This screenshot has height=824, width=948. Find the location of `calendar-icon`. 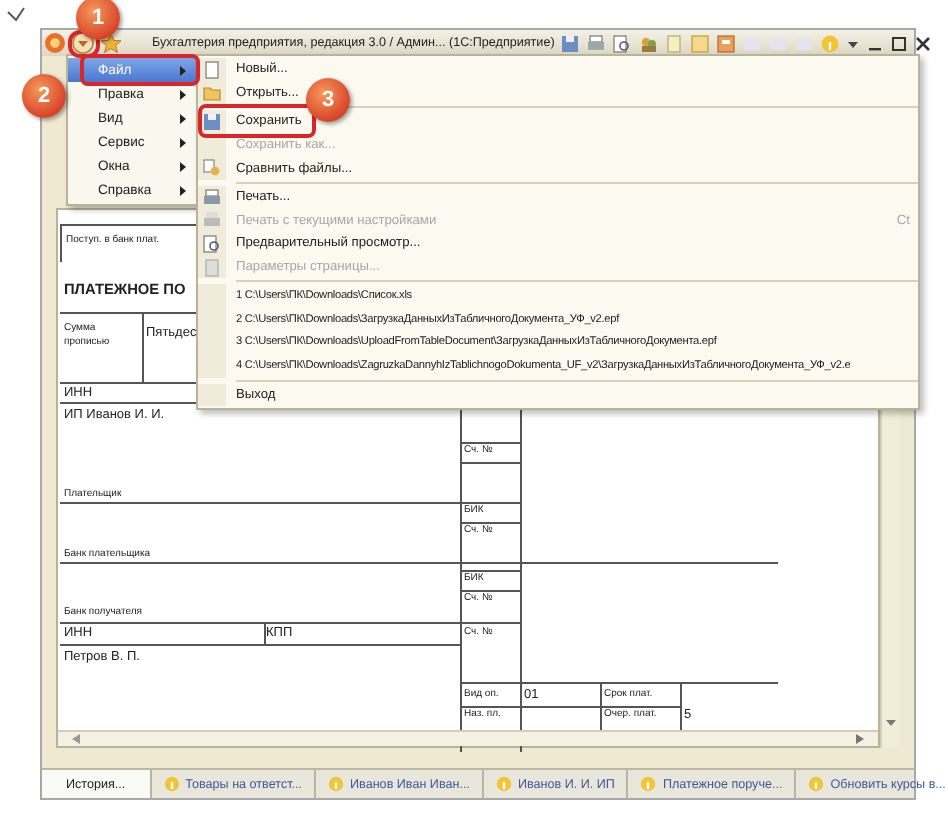

calendar-icon is located at coordinates (700, 43).